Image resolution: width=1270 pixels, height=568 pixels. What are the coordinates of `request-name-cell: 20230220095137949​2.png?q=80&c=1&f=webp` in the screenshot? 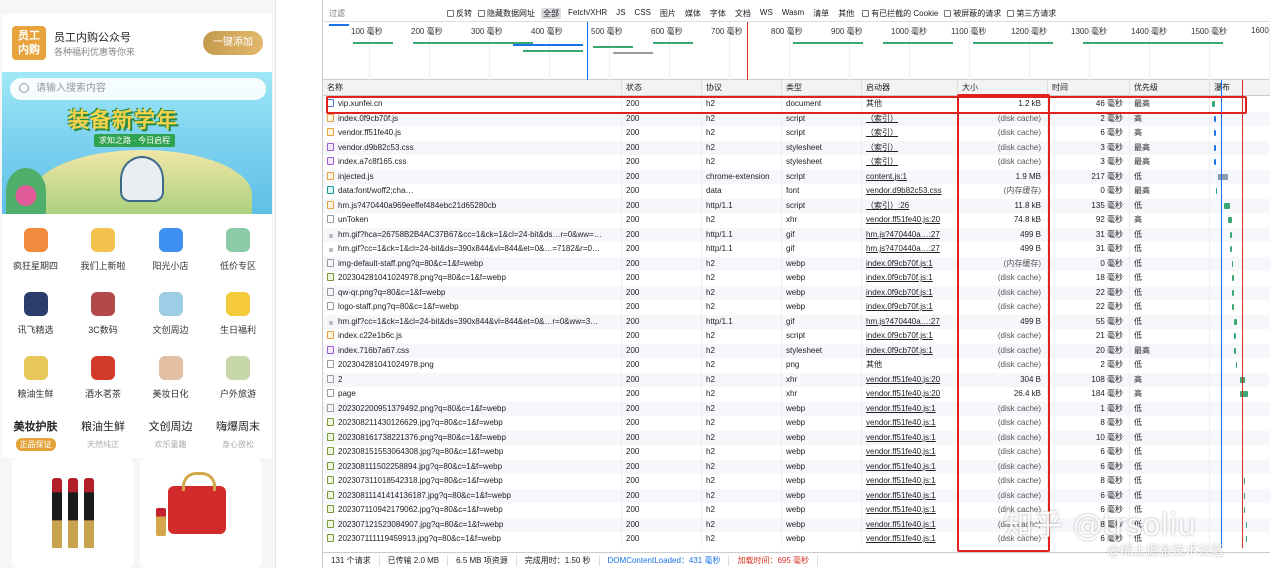 It's located at (472, 409).